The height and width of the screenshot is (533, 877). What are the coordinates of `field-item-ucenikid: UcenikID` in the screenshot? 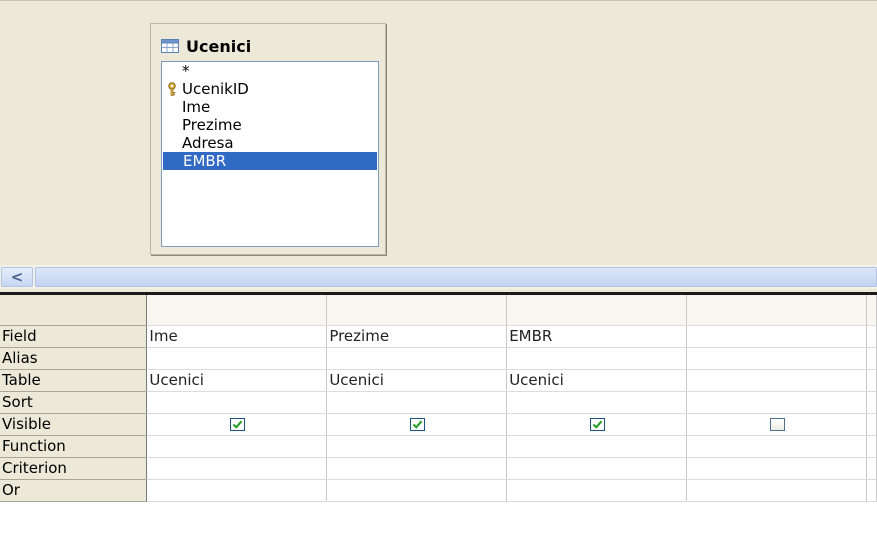 It's located at (270, 89).